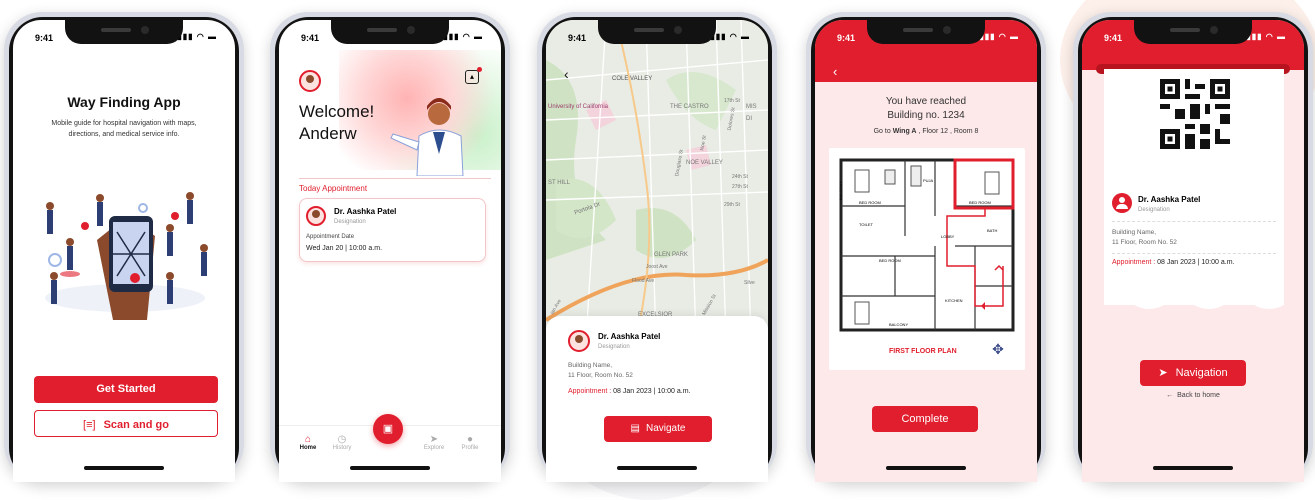 This screenshot has height=500, width=1315. Describe the element at coordinates (328, 133) in the screenshot. I see `user-name: Anderw` at that location.